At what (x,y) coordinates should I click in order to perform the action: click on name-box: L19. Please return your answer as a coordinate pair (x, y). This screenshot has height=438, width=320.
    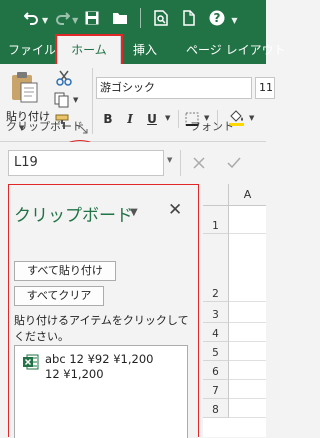
    Looking at the image, I should click on (86, 163).